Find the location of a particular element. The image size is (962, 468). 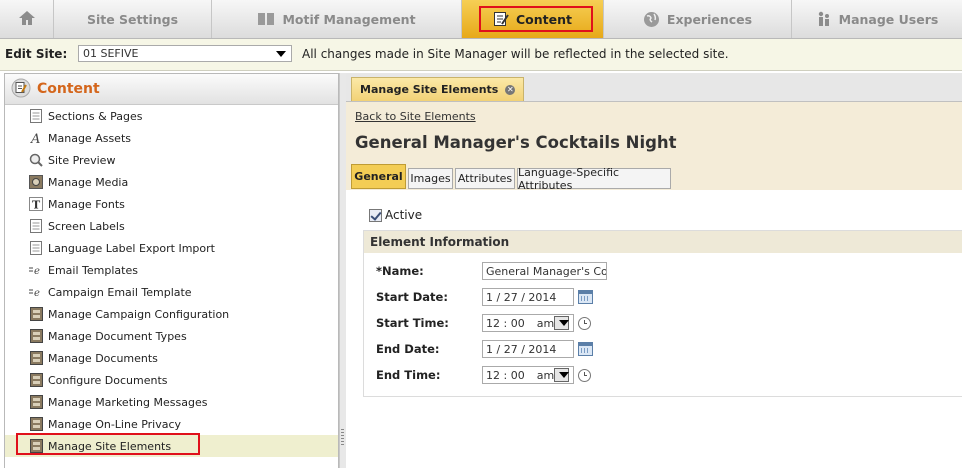

sidebar-item-language-label-export-import: Language Label Export Import is located at coordinates (171, 248).